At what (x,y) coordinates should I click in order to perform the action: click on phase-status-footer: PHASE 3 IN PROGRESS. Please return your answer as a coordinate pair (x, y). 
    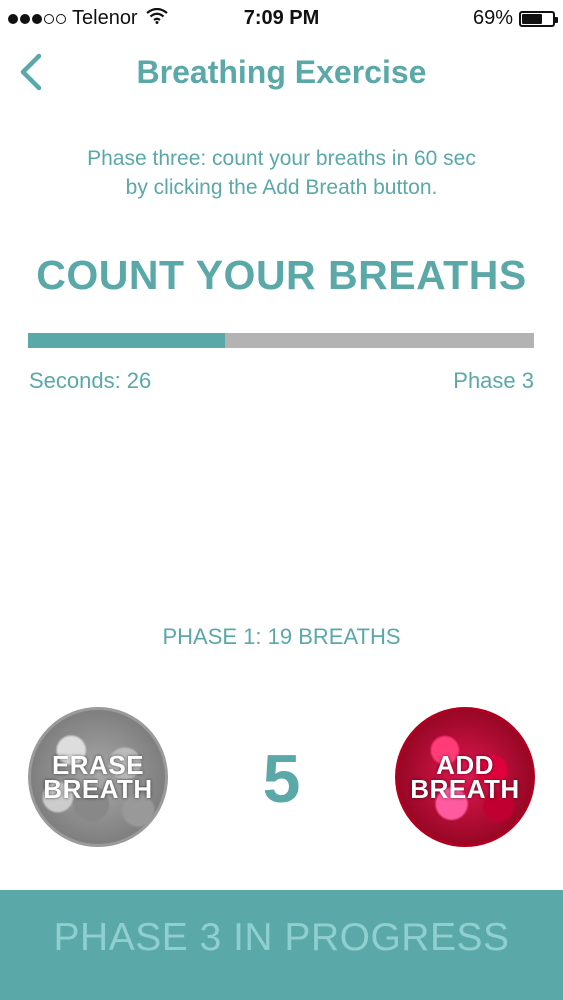
    Looking at the image, I should click on (281, 945).